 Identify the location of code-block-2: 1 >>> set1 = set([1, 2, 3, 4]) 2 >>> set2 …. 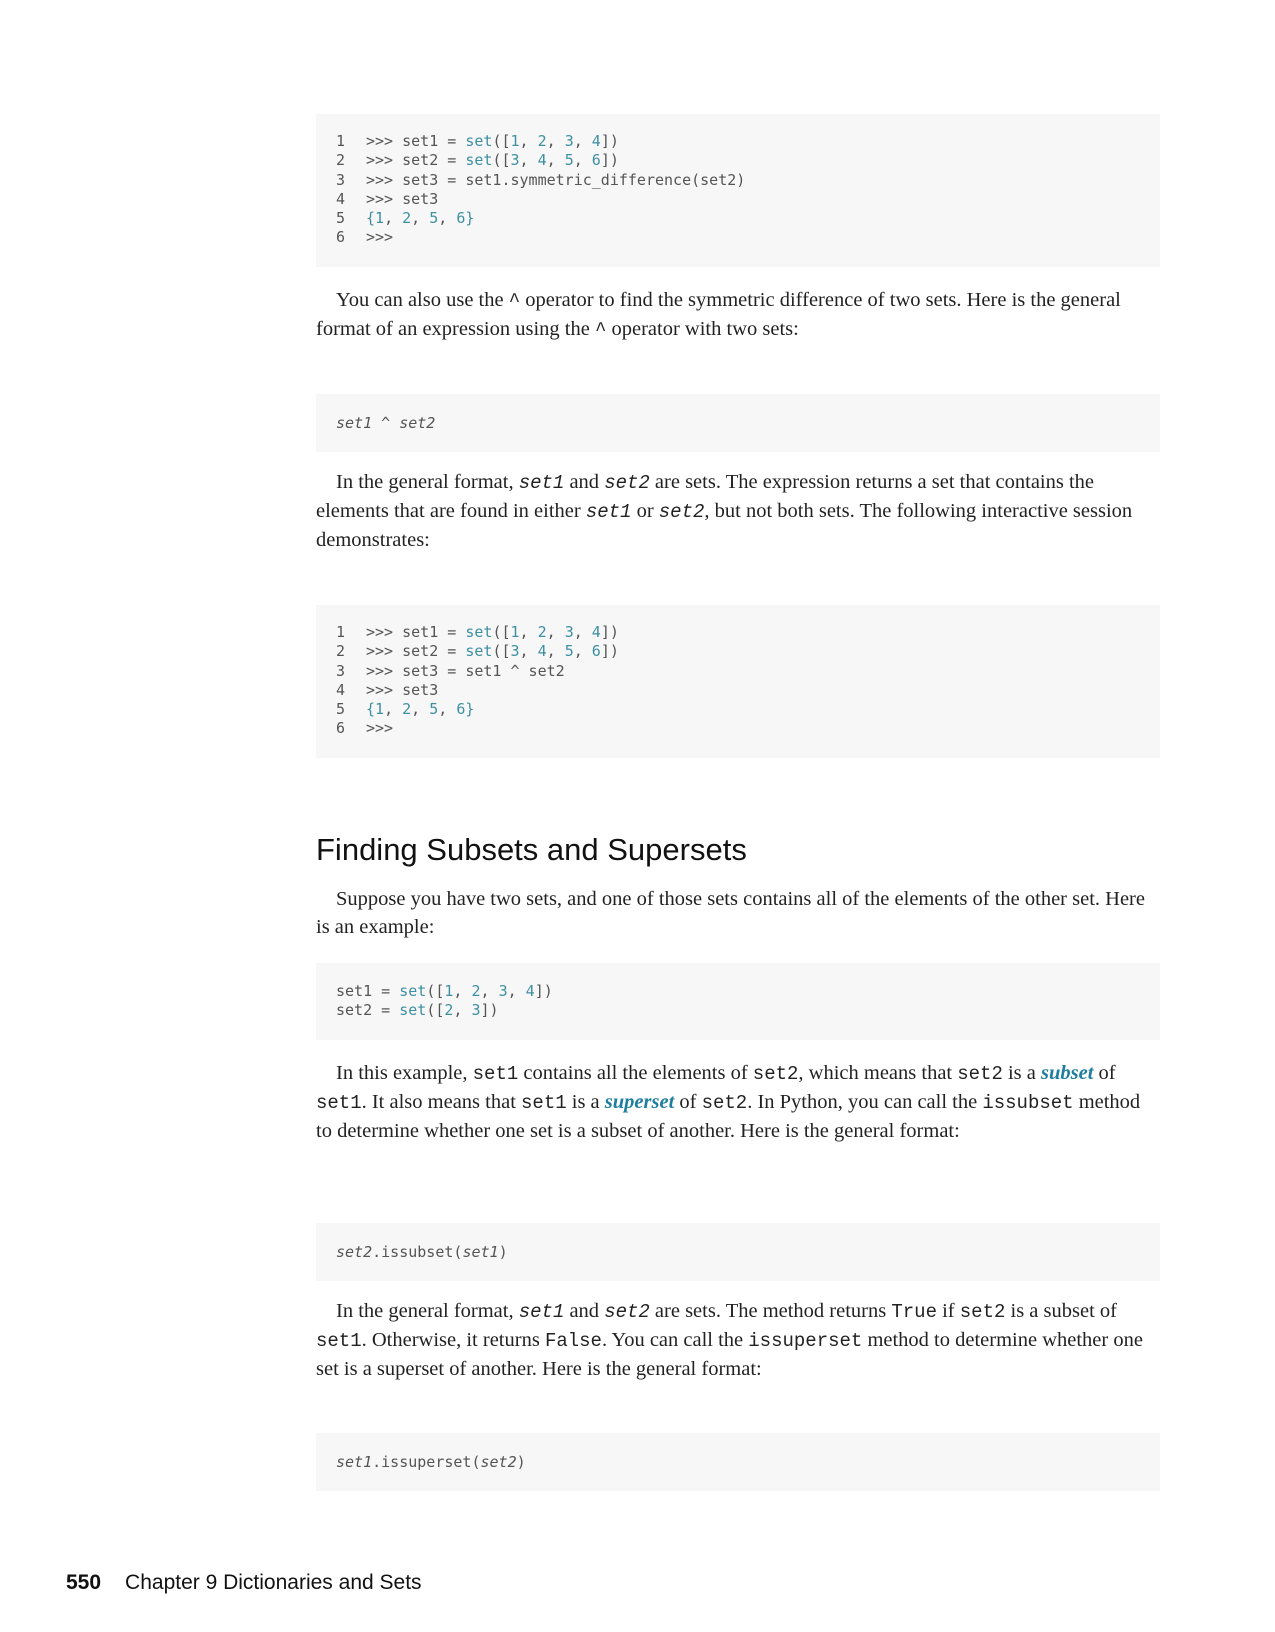
(738, 681).